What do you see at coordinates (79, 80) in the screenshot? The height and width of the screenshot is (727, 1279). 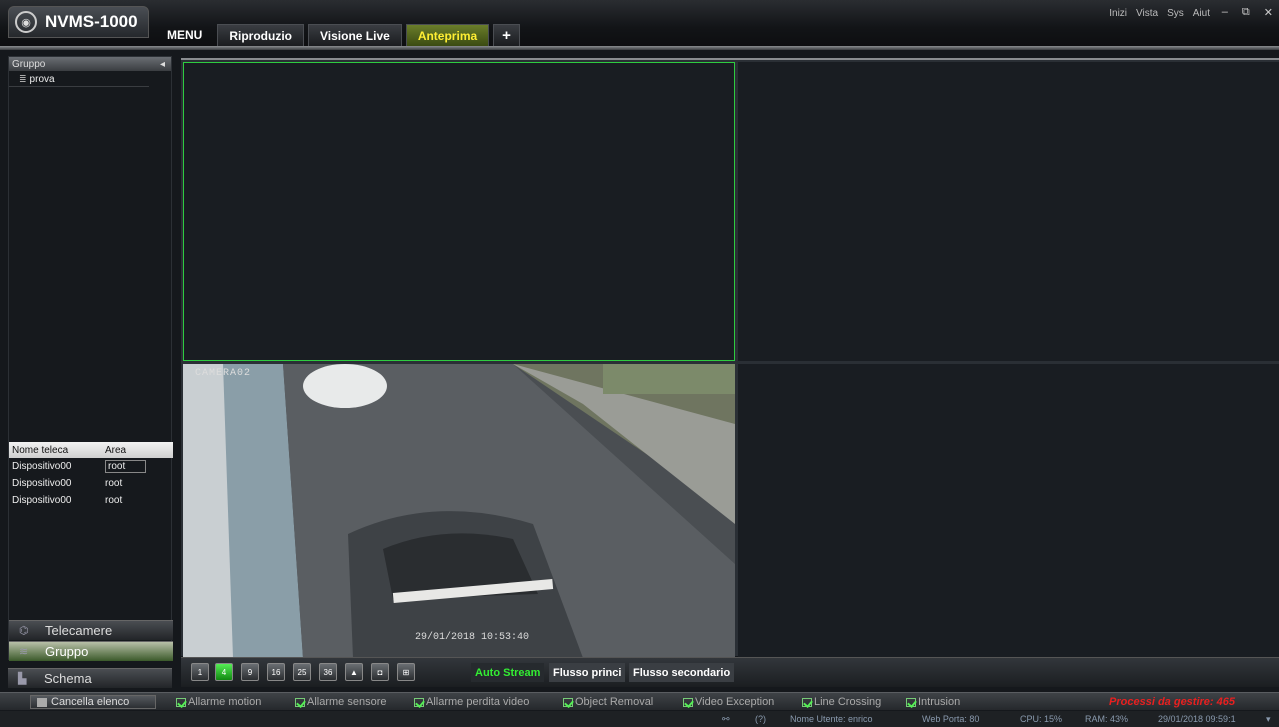 I see `tree-item-prova: ≣ prova` at bounding box center [79, 80].